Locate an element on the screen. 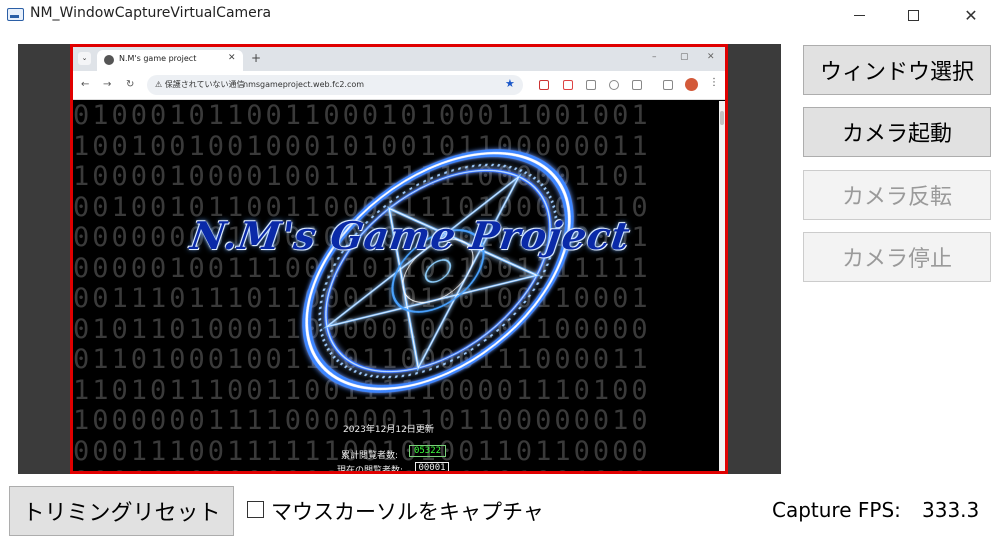  new-tab-icon: + is located at coordinates (256, 58).